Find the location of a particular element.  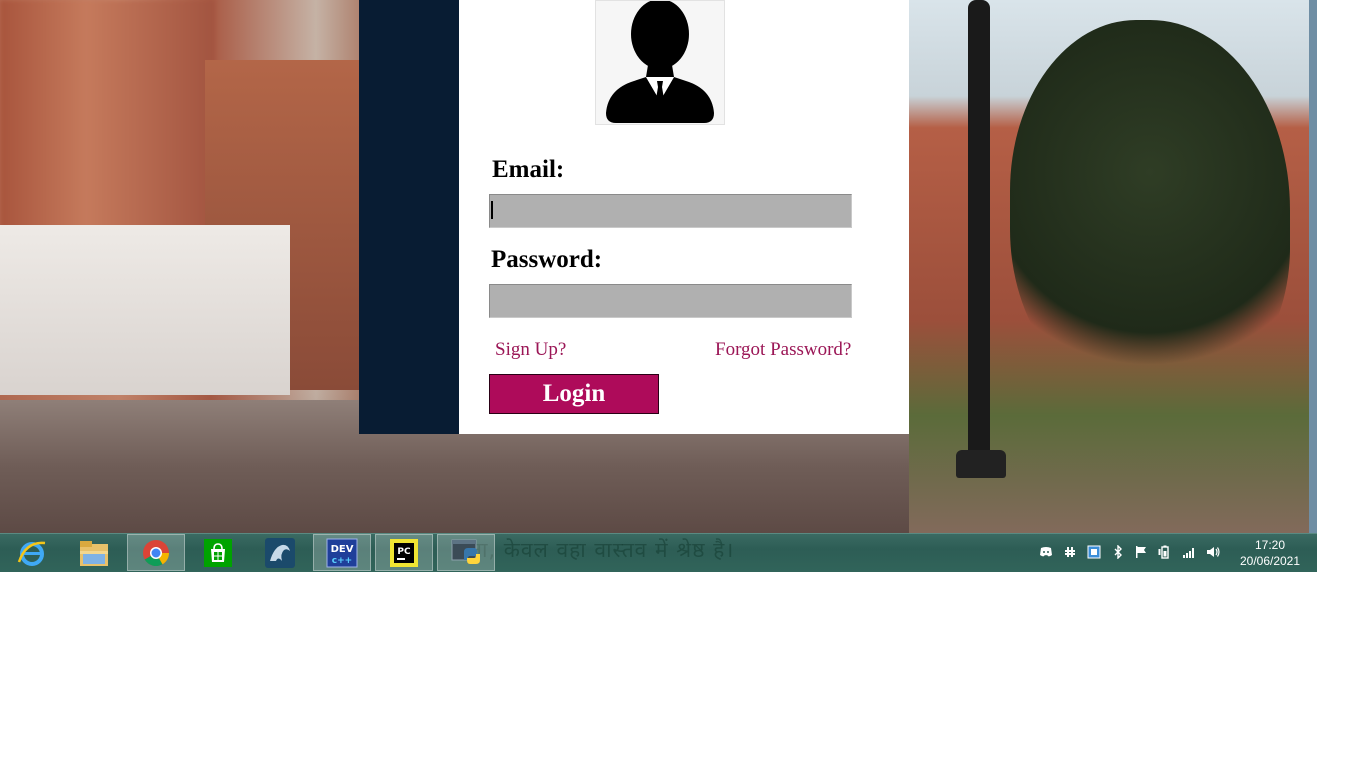

login-sidebar is located at coordinates (409, 217).